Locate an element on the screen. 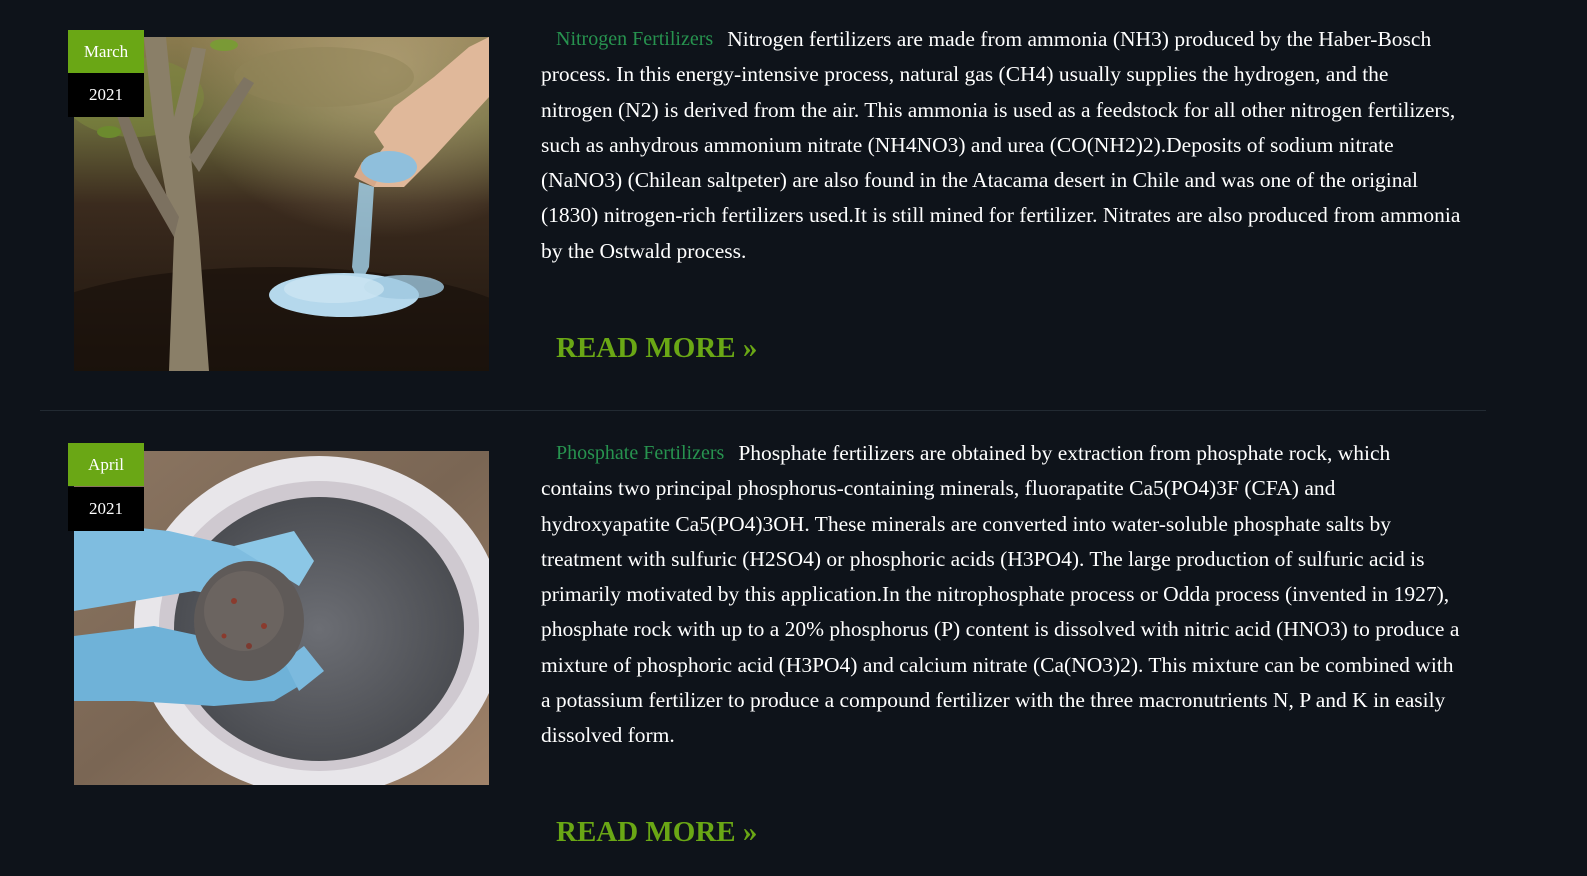 The height and width of the screenshot is (876, 1587). date-month-badge: March is located at coordinates (106, 51).